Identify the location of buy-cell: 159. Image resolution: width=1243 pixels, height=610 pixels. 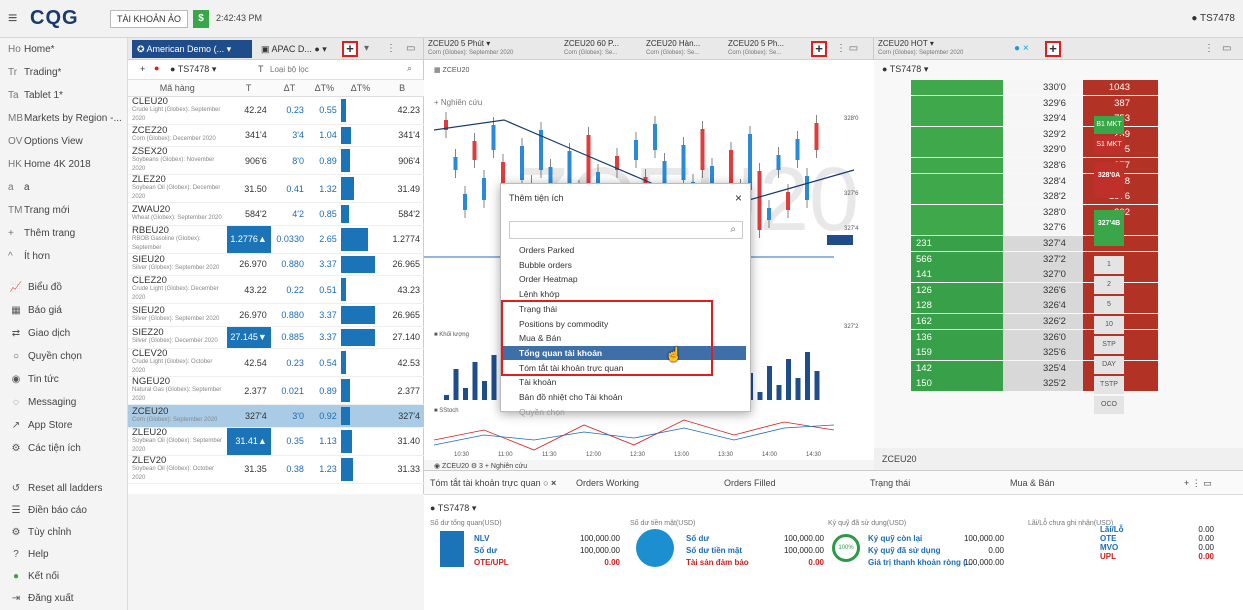
(957, 353).